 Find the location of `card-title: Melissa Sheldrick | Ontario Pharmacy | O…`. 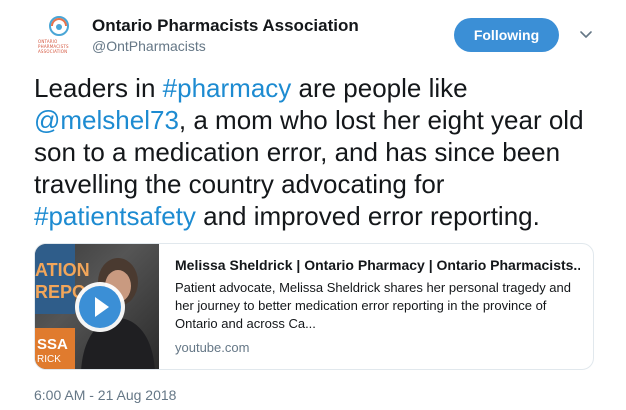

card-title: Melissa Sheldrick | Ontario Pharmacy | O… is located at coordinates (377, 265).